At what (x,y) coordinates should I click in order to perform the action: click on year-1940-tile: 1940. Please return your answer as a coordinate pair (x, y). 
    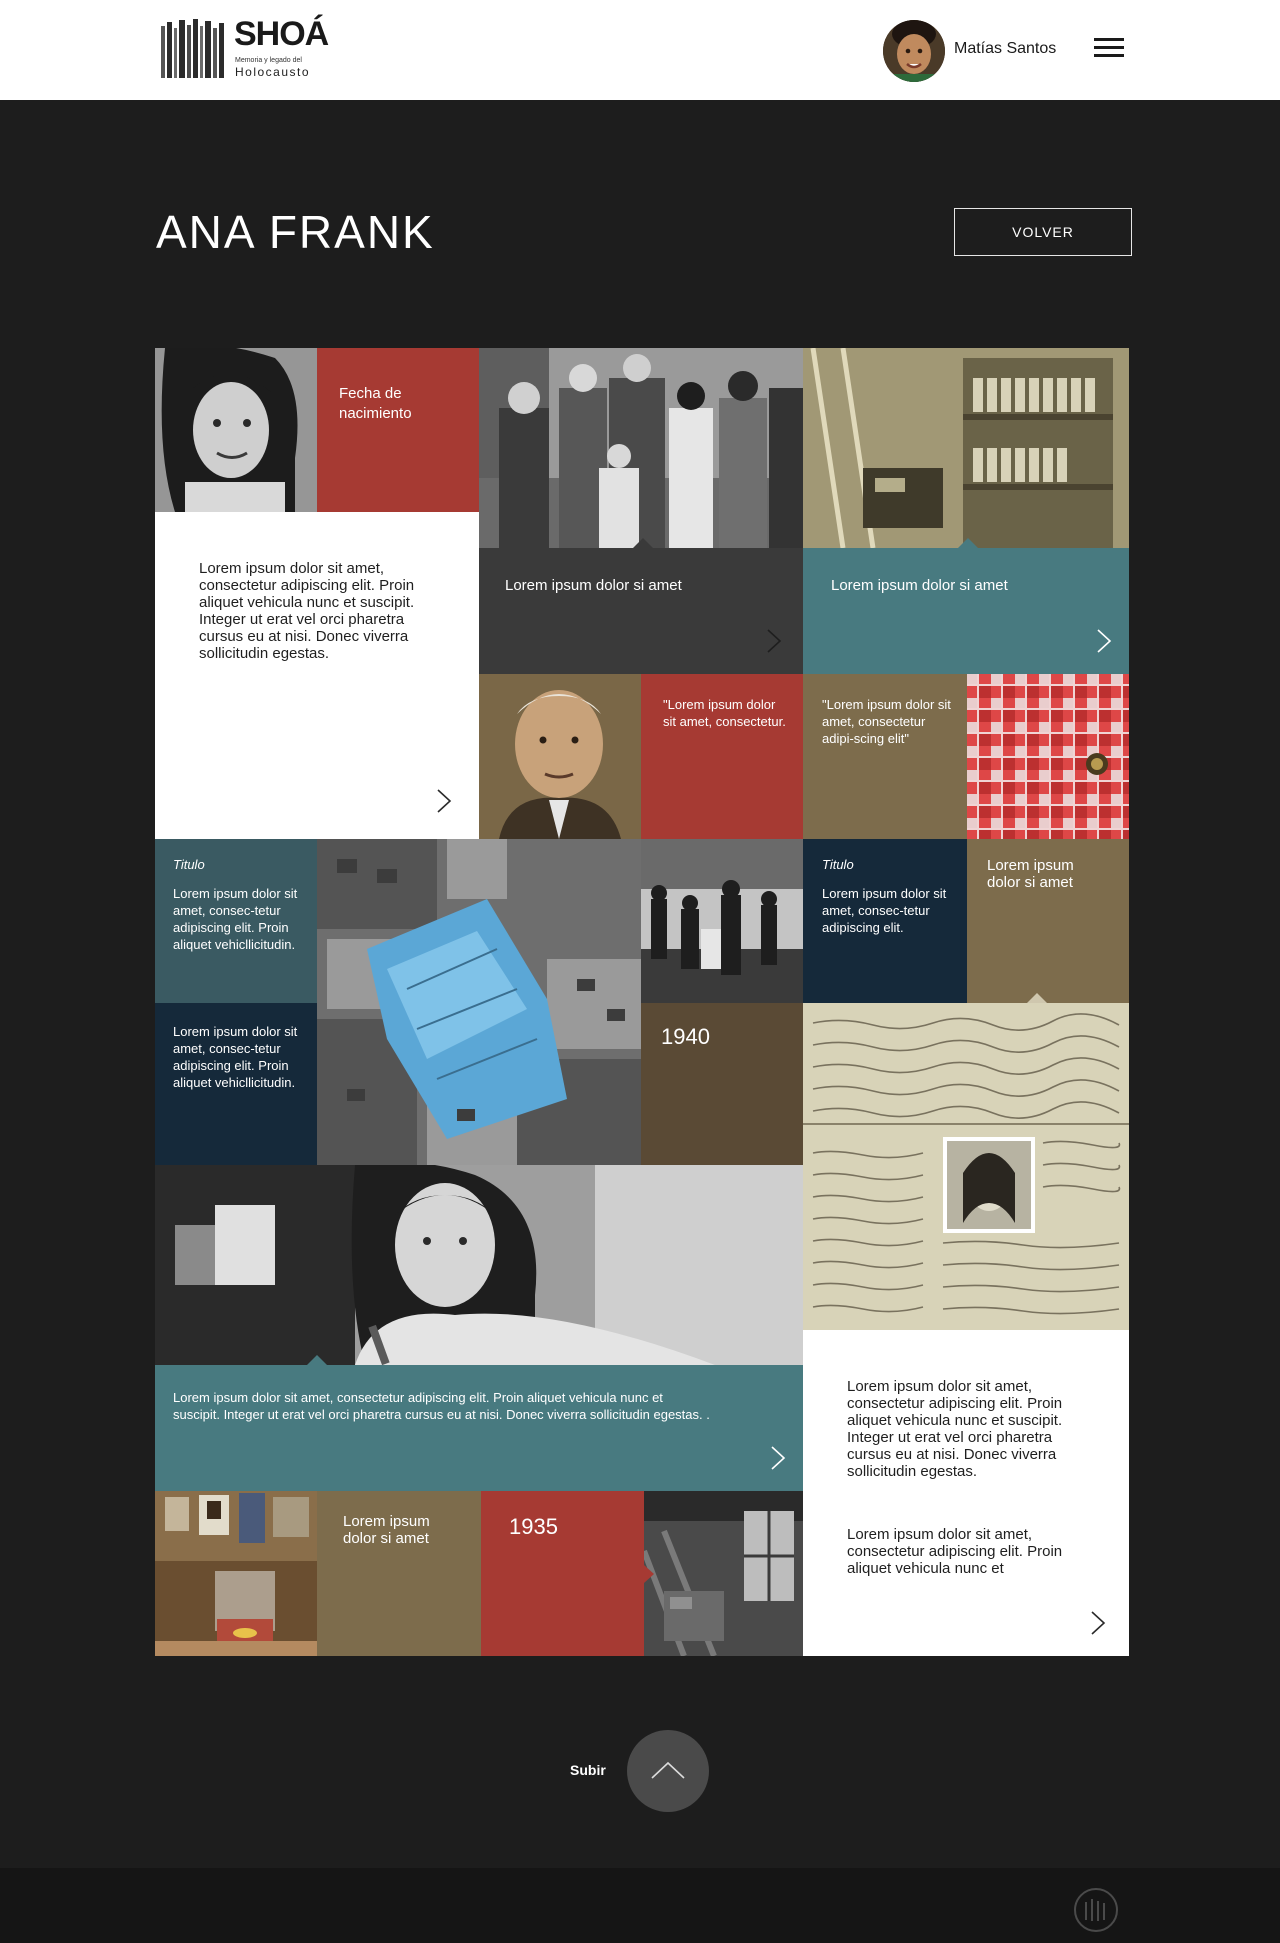
    Looking at the image, I should click on (722, 1084).